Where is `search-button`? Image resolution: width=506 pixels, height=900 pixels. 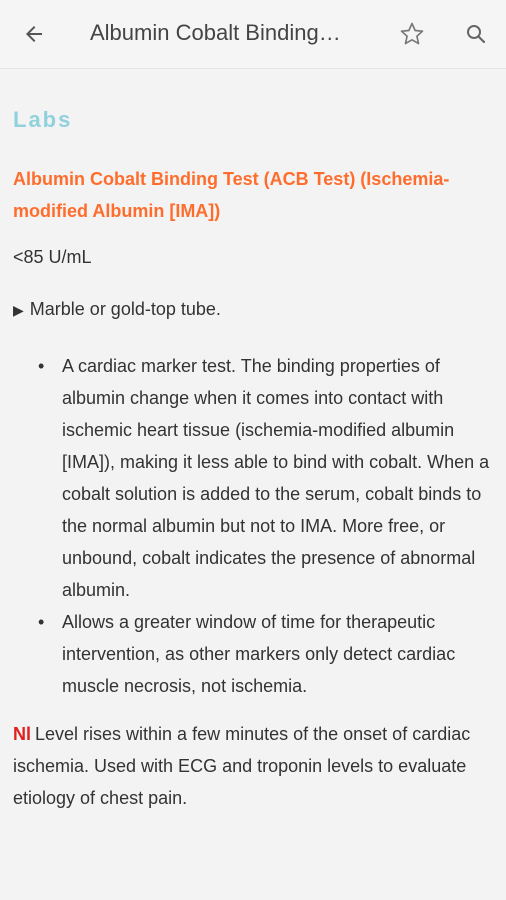 search-button is located at coordinates (476, 34).